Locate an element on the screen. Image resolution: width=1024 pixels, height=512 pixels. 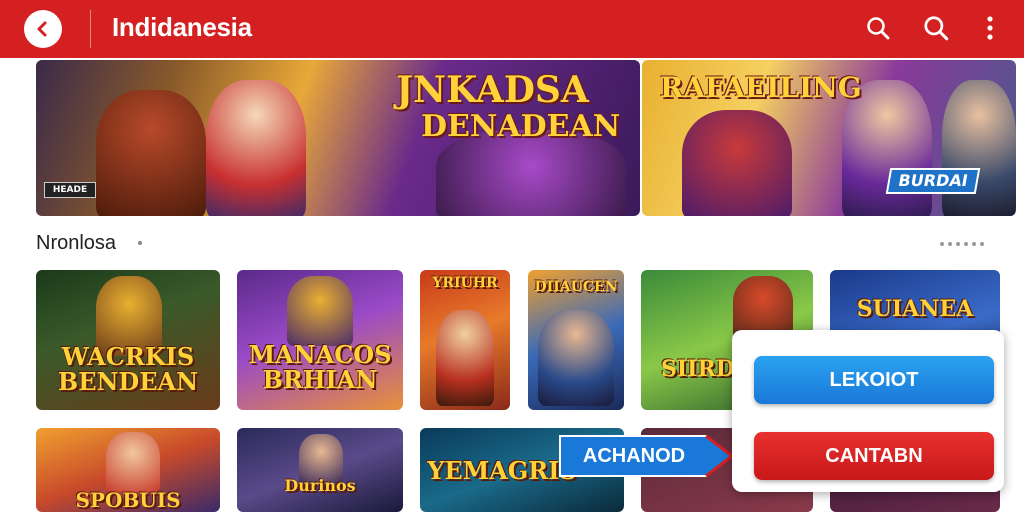
game-card: SPOBUIS is located at coordinates (128, 470).